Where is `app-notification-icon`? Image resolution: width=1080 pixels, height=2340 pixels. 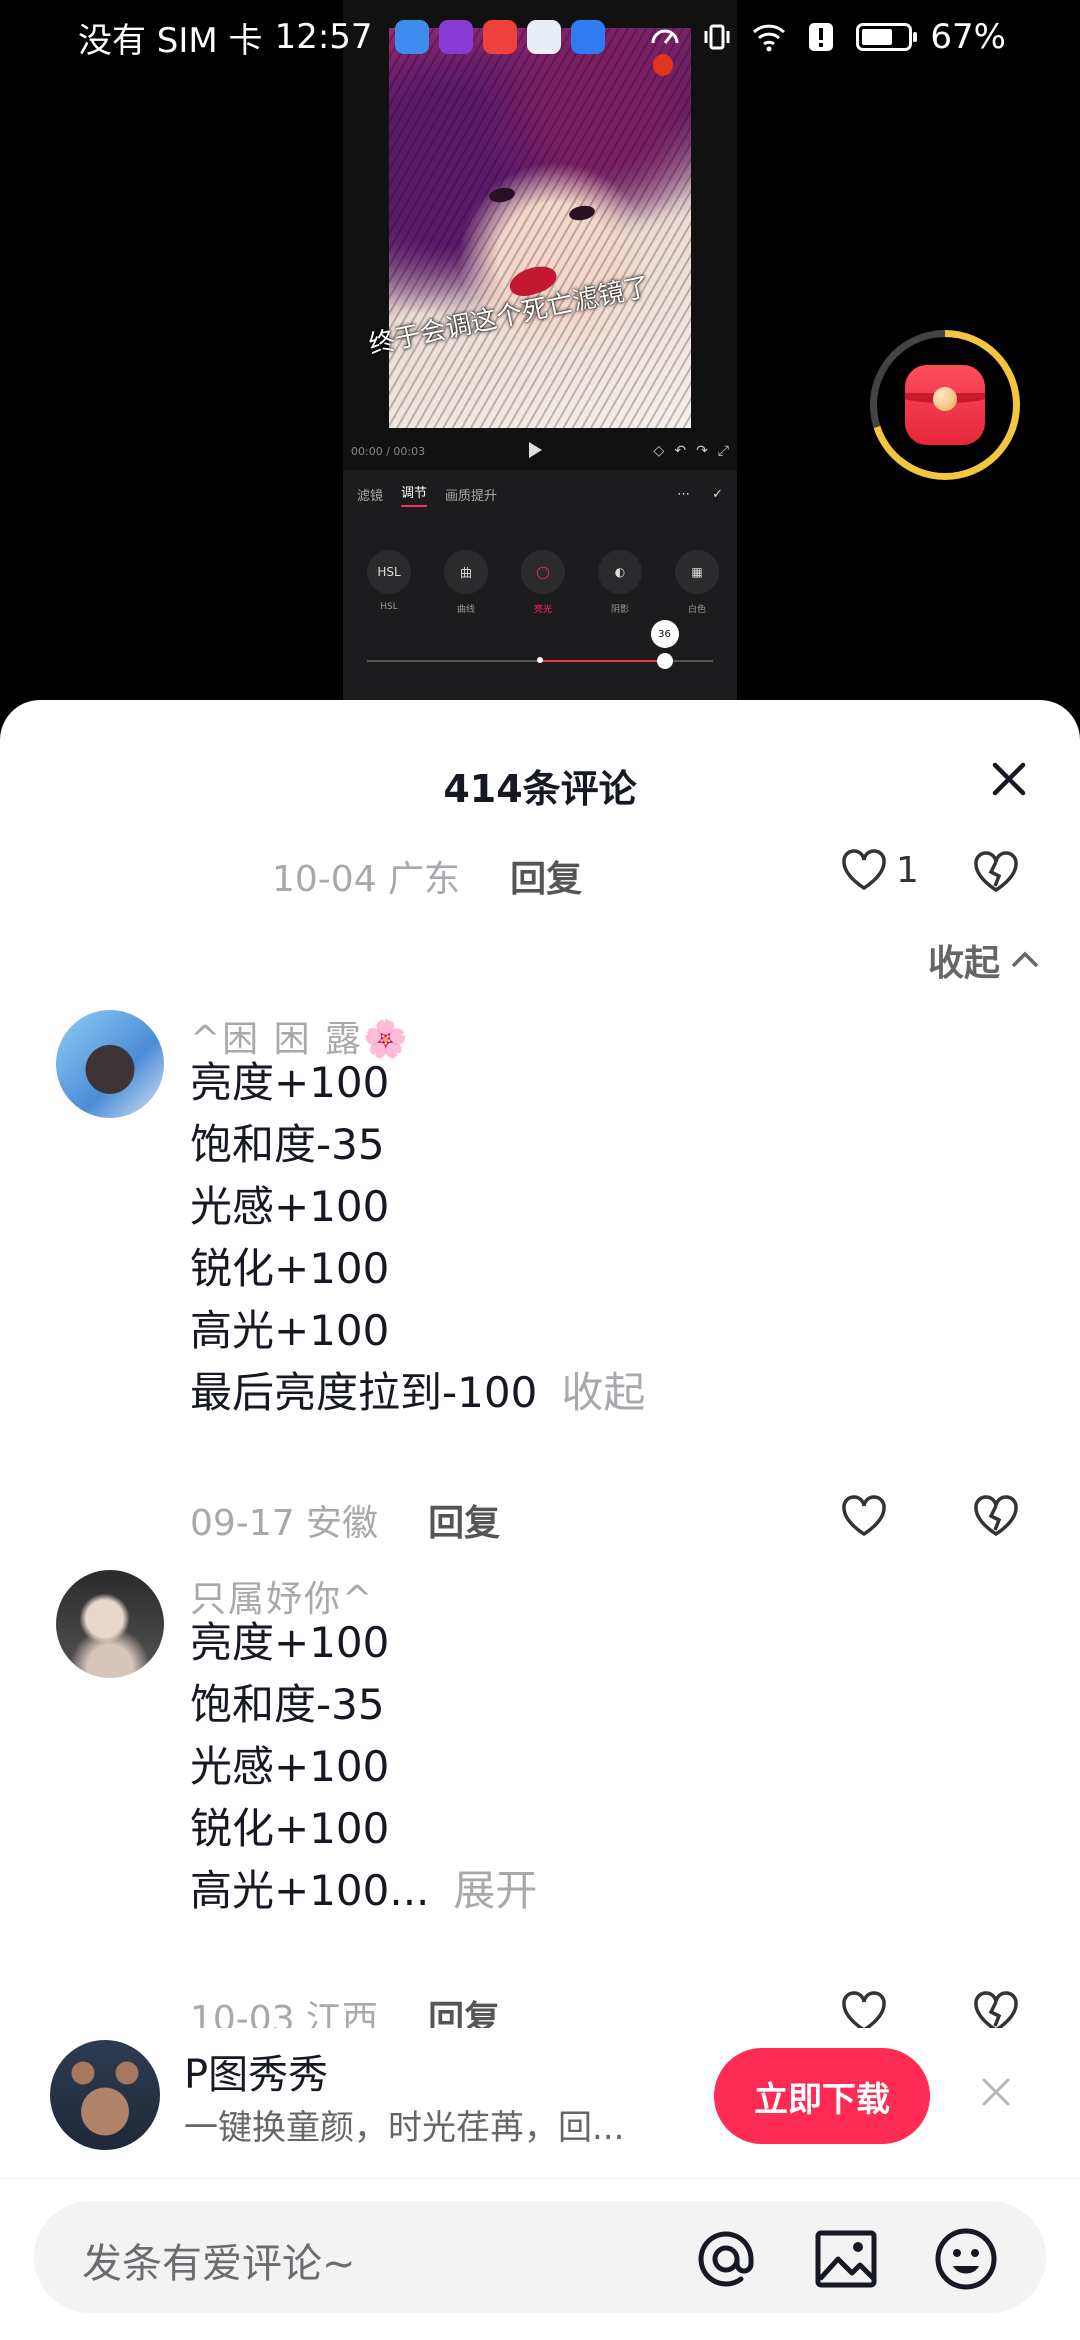
app-notification-icon is located at coordinates (411, 37).